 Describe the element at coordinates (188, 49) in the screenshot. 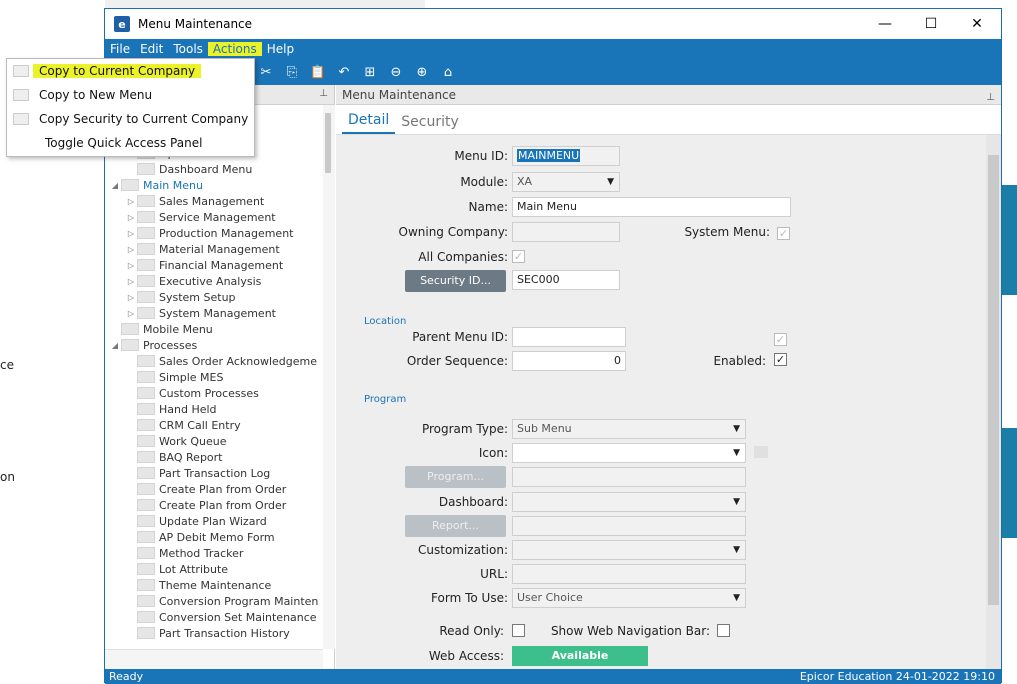

I see `menu-tools: Tools` at that location.